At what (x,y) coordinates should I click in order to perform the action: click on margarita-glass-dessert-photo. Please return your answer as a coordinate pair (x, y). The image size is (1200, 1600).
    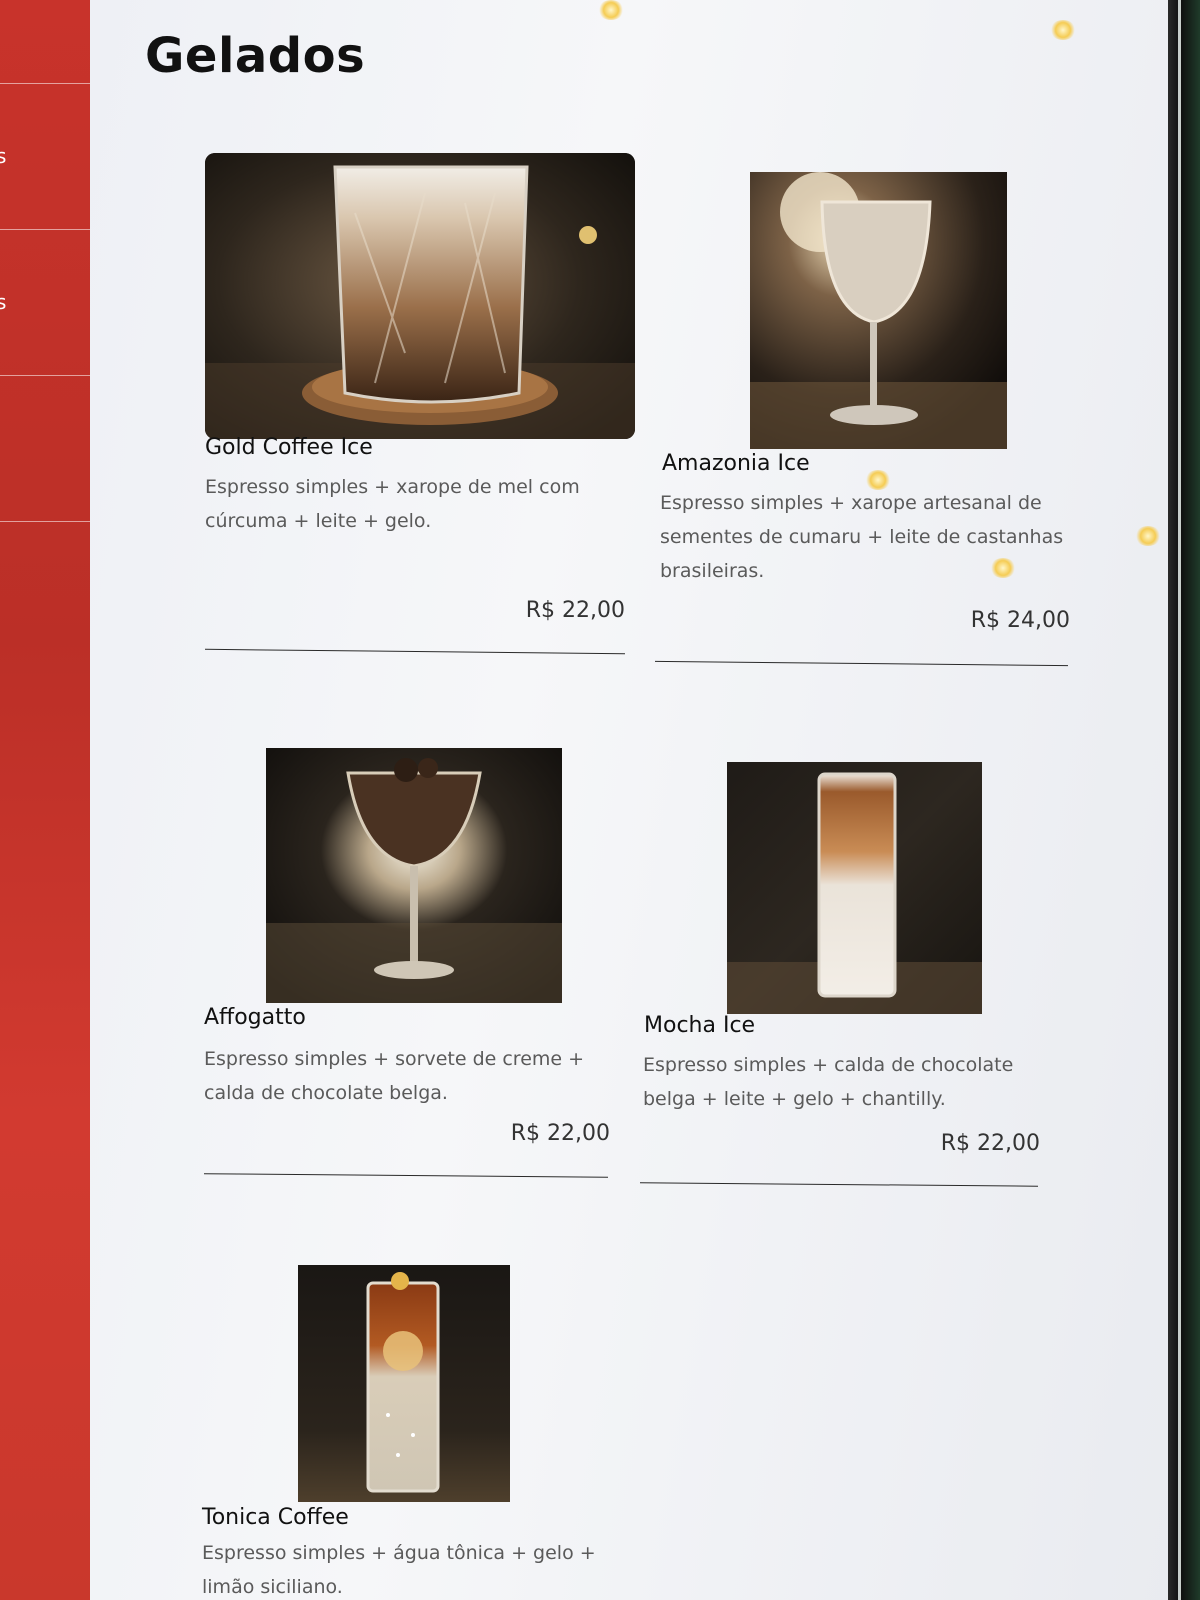
    Looking at the image, I should click on (414, 875).